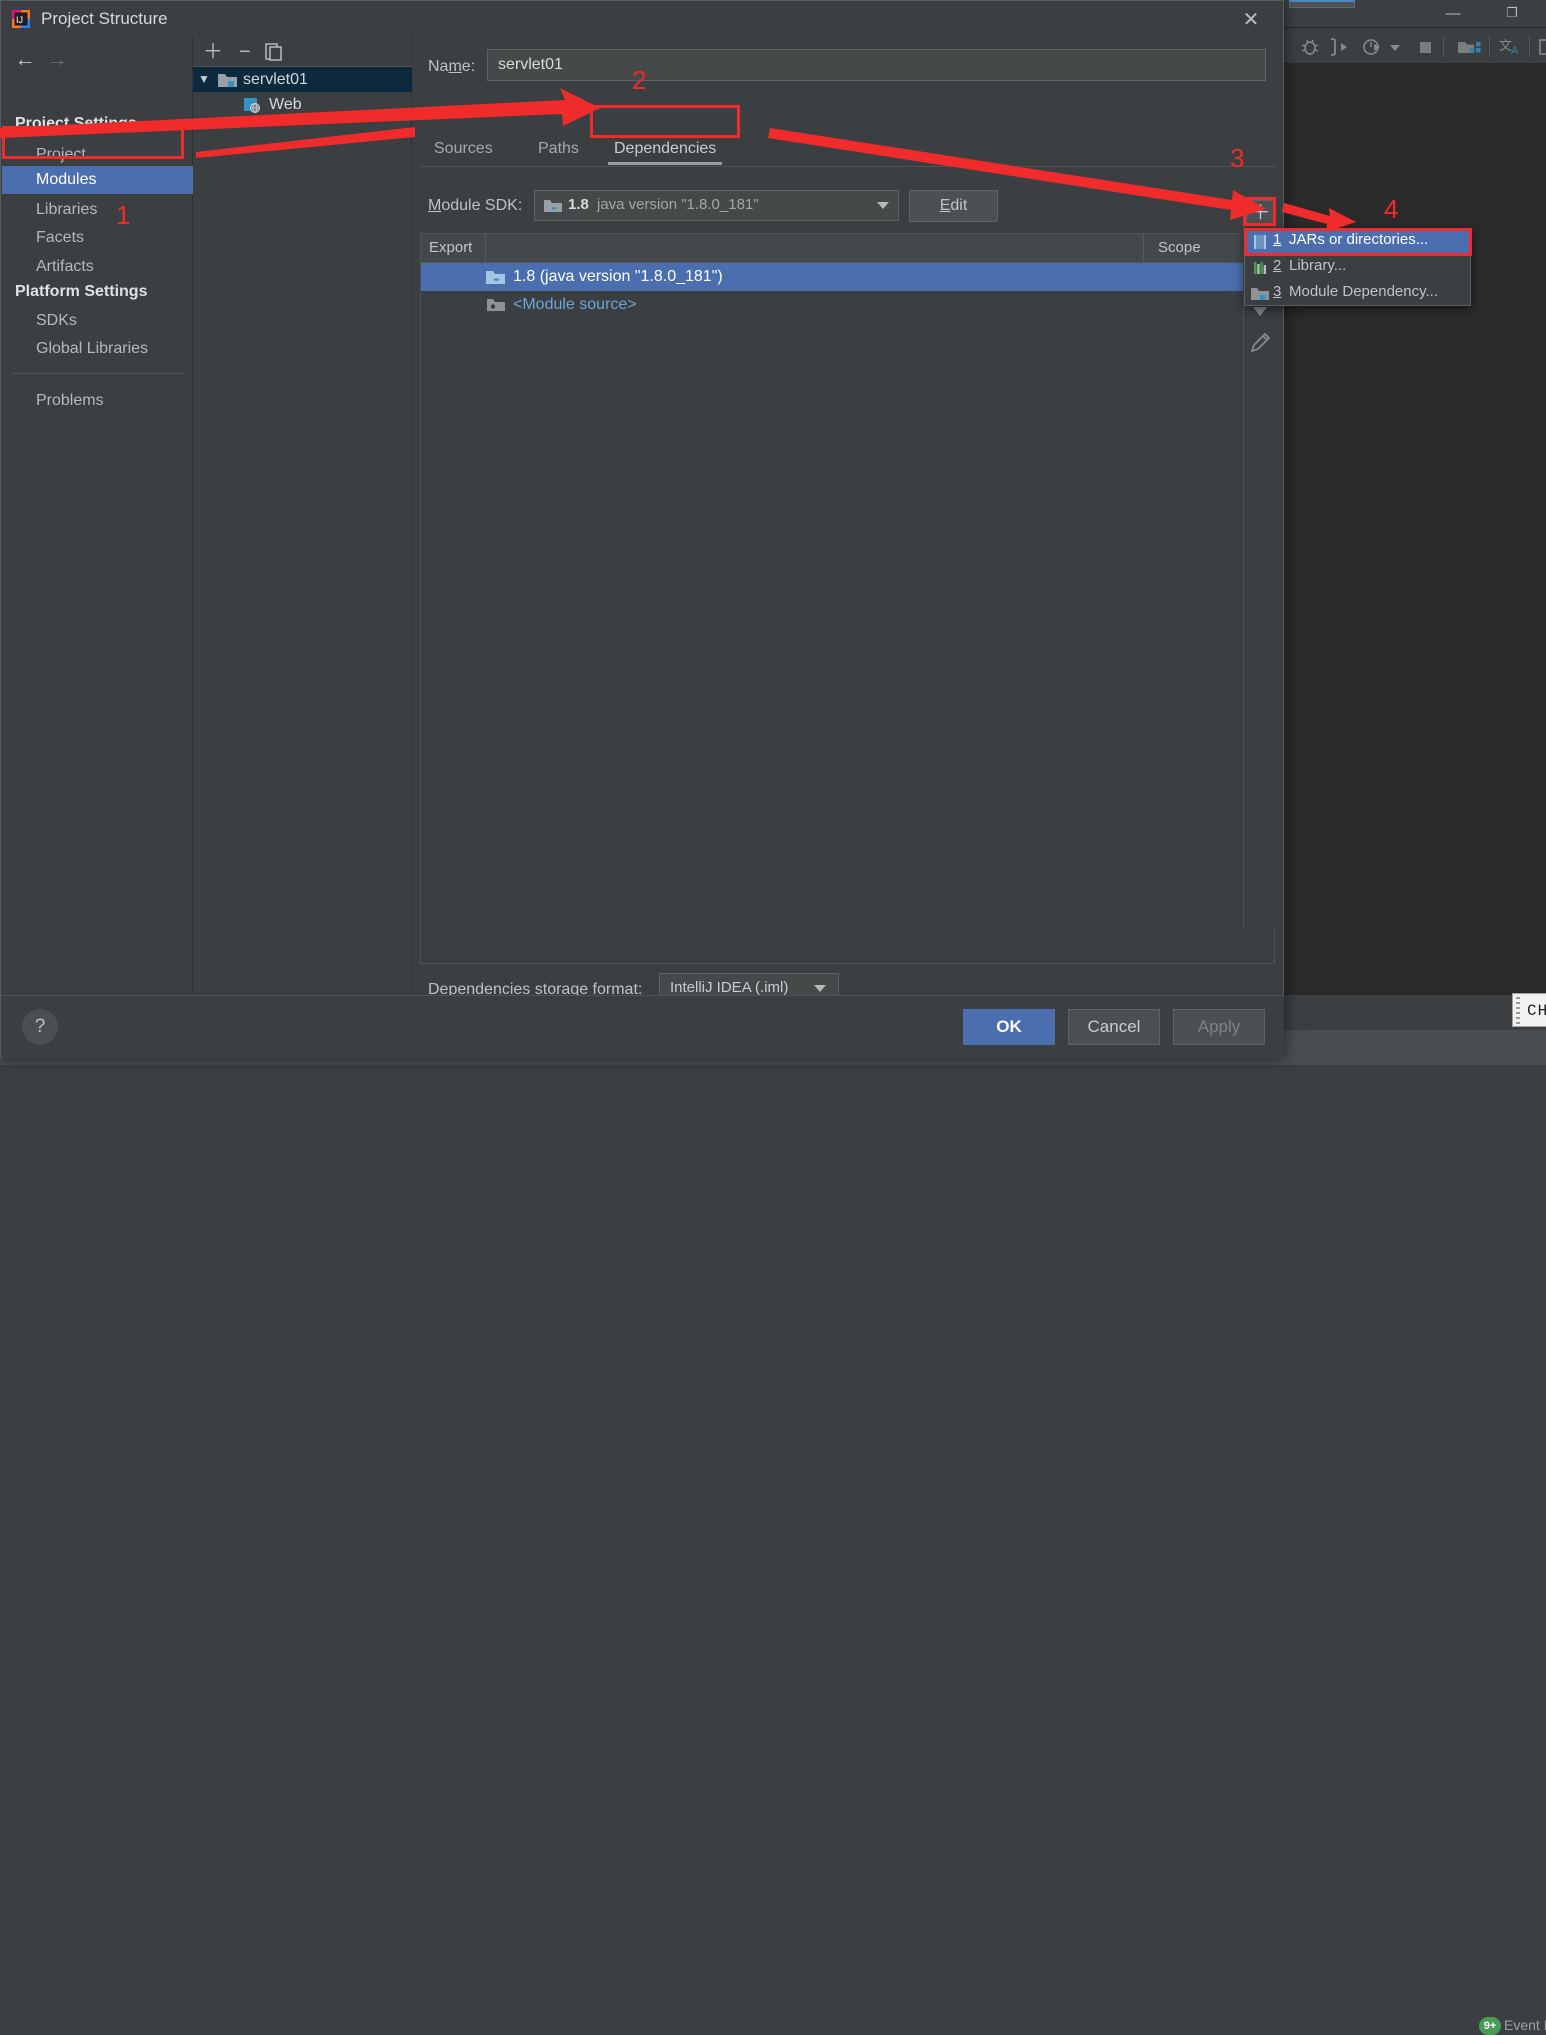 This screenshot has height=2035, width=1546. What do you see at coordinates (1525, 2025) in the screenshot?
I see `event-log-label: Event L` at bounding box center [1525, 2025].